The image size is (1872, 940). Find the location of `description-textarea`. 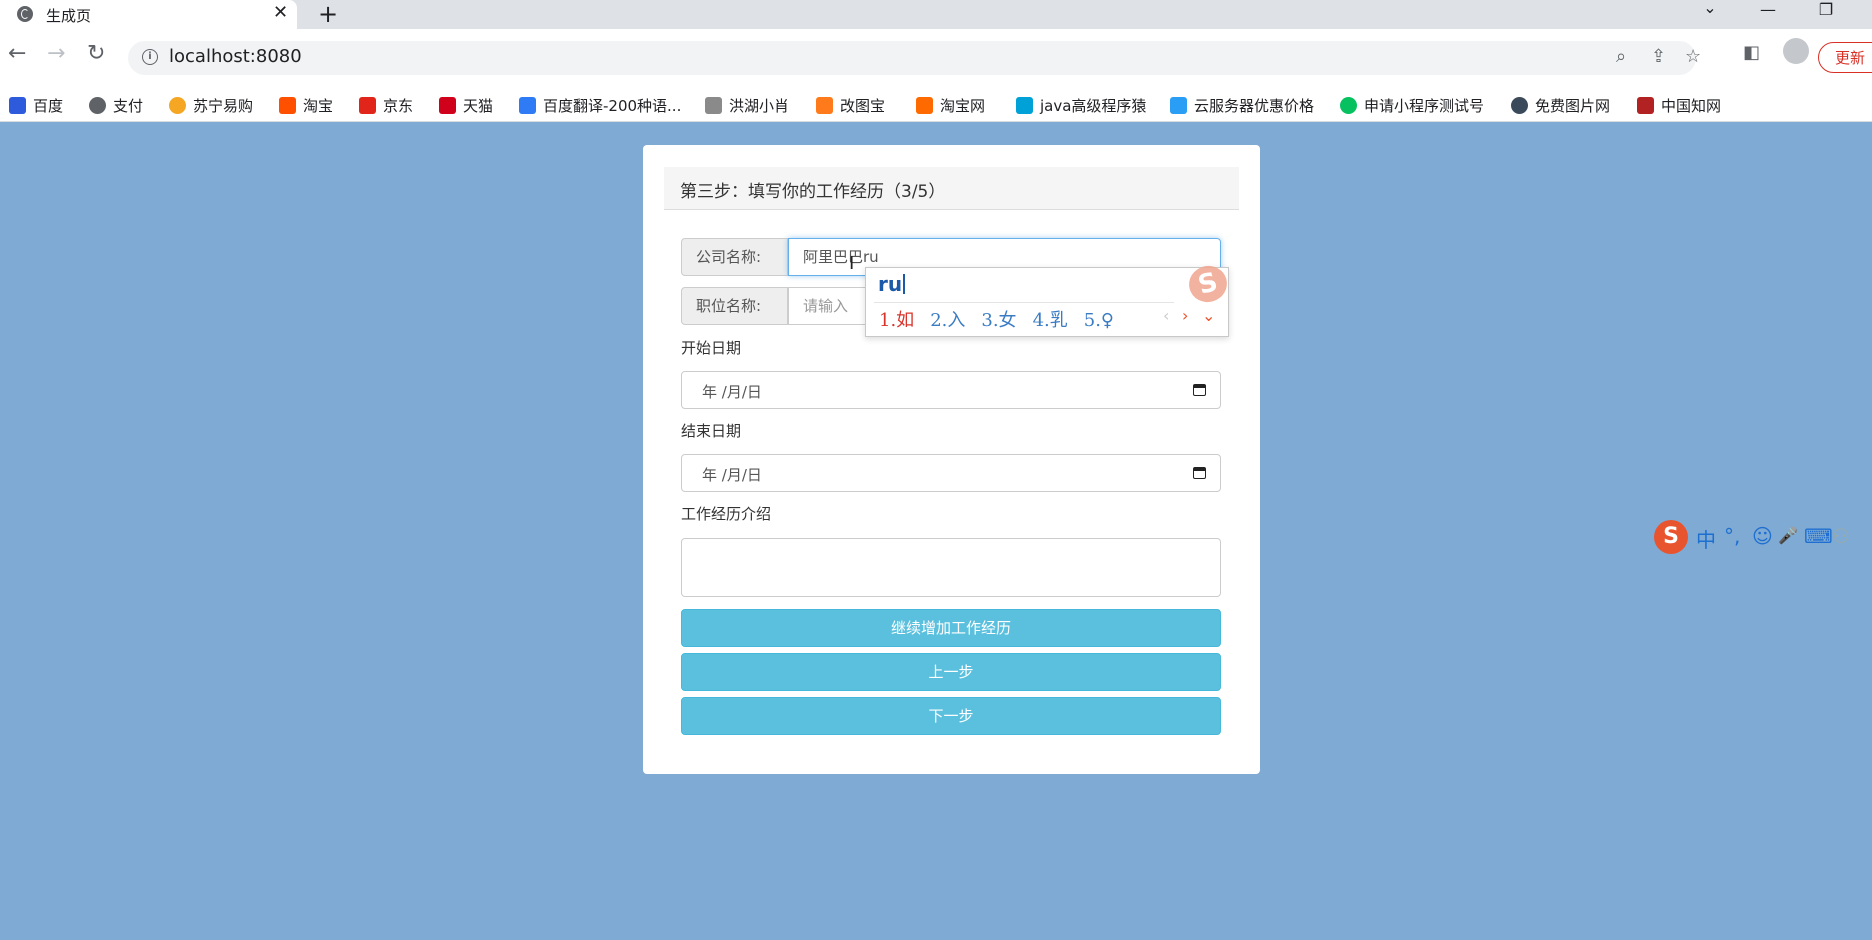

description-textarea is located at coordinates (951, 567).